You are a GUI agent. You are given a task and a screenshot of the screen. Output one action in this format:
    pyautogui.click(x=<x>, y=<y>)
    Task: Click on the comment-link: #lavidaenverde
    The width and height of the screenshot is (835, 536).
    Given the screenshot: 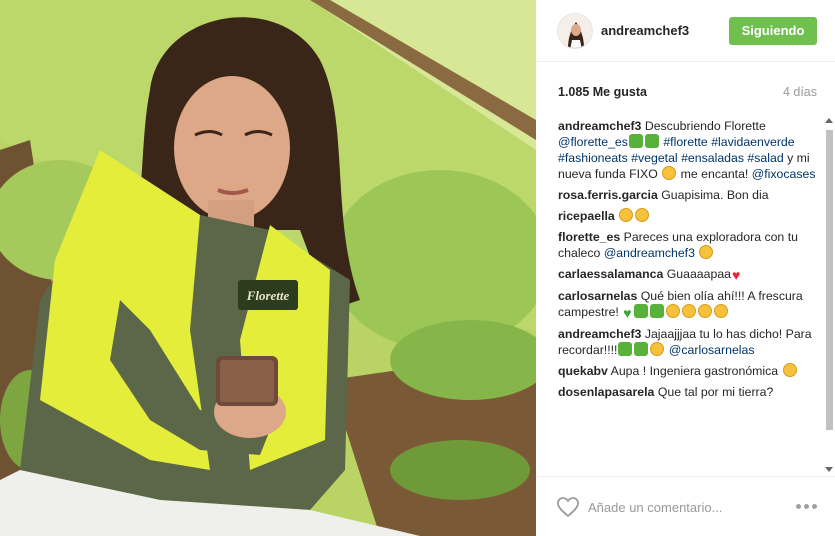 What is the action you would take?
    pyautogui.click(x=752, y=142)
    